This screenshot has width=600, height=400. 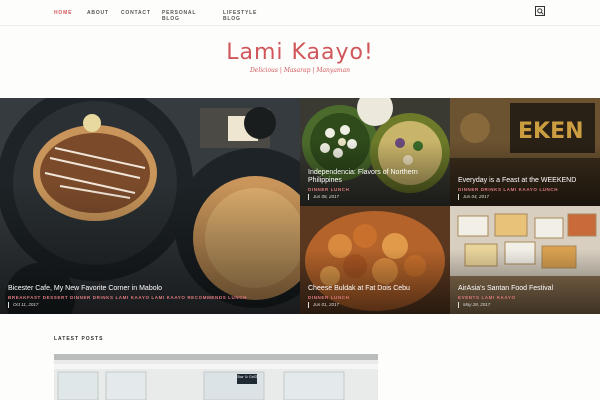 What do you see at coordinates (151, 305) in the screenshot?
I see `post-date: Oct 11, 2017` at bounding box center [151, 305].